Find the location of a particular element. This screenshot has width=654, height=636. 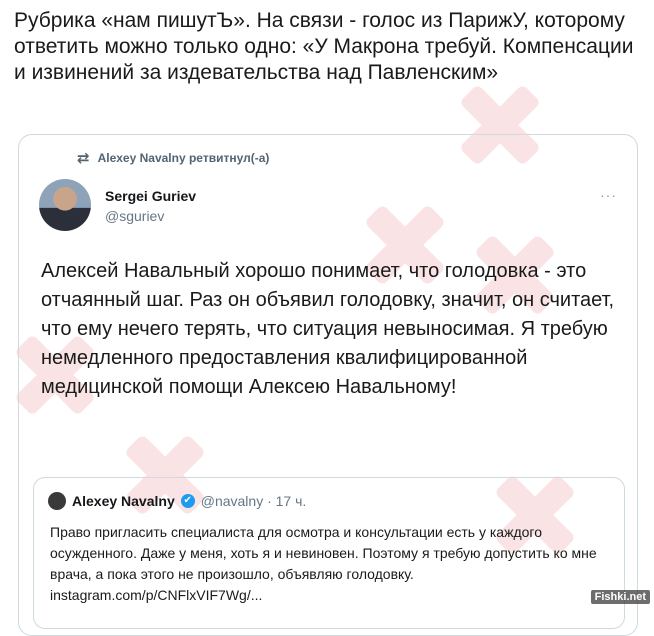

author-name: Sergei Guriev is located at coordinates (150, 196).